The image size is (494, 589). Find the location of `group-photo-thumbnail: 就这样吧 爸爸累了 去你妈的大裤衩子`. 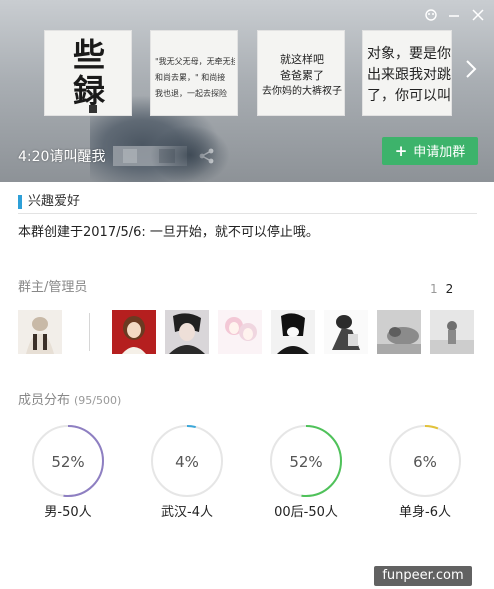

group-photo-thumbnail: 就这样吧 爸爸累了 去你妈的大裤衩子 is located at coordinates (301, 73).